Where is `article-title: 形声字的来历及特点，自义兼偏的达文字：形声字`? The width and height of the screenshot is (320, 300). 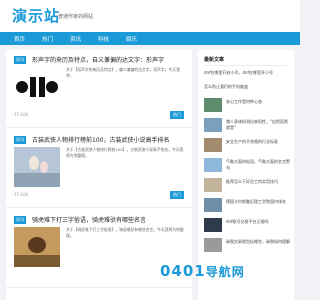
article-title: 形声字的来历及特点，自义兼偏的达文字：形声字 is located at coordinates (98, 59).